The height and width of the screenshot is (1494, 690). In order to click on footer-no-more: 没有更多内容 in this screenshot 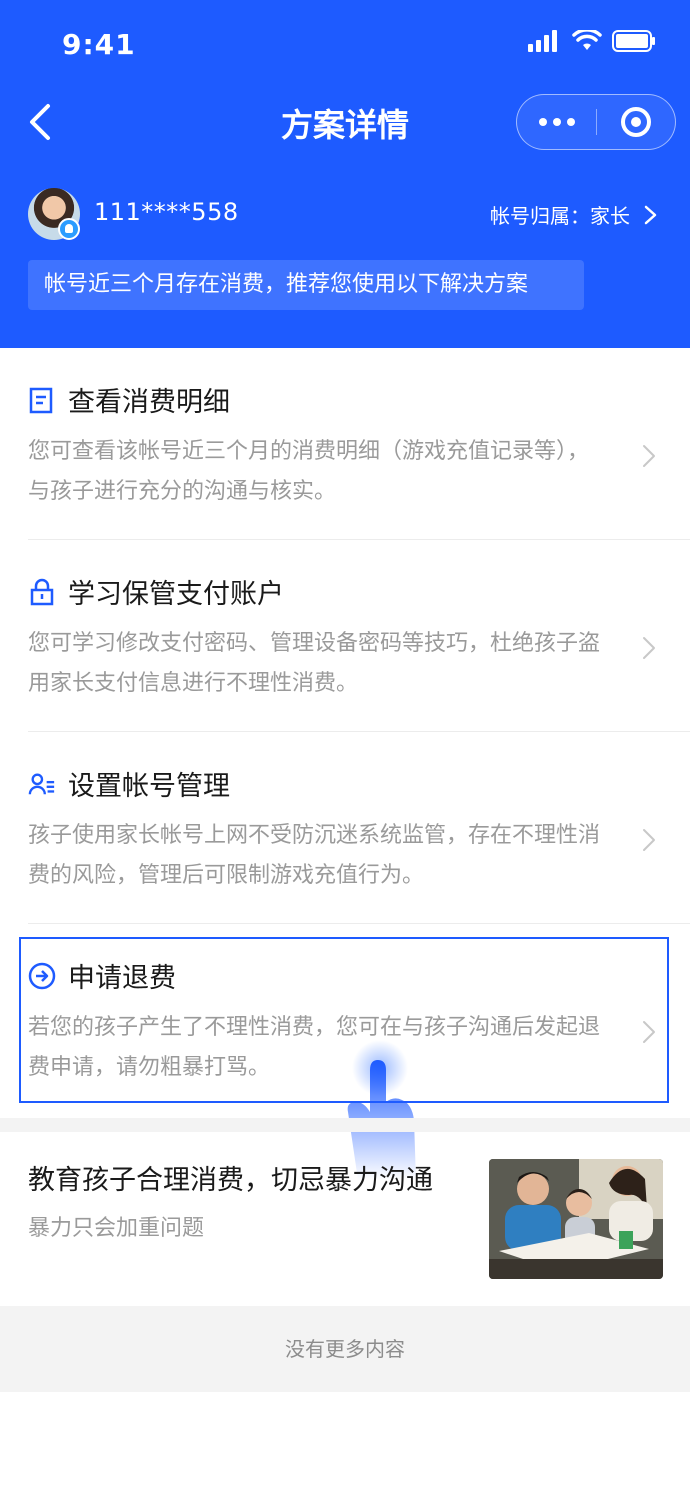, I will do `click(345, 1349)`.